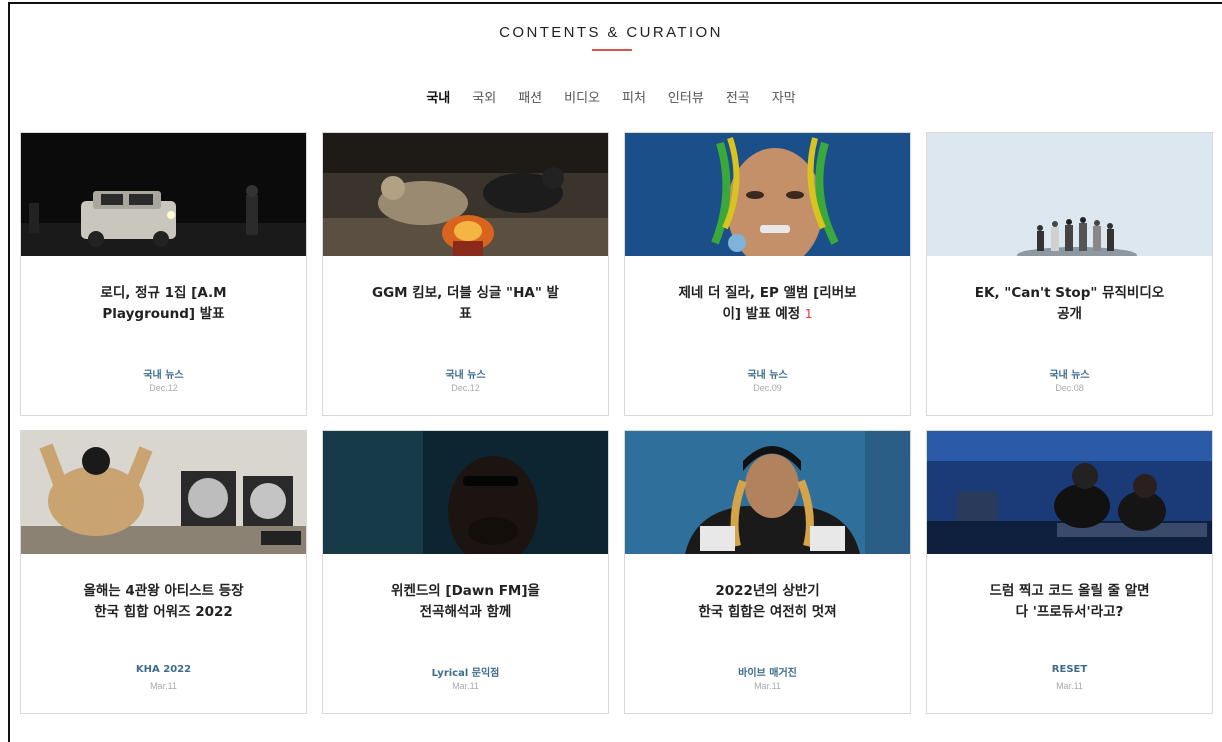  I want to click on comment-count: 1, so click(808, 314).